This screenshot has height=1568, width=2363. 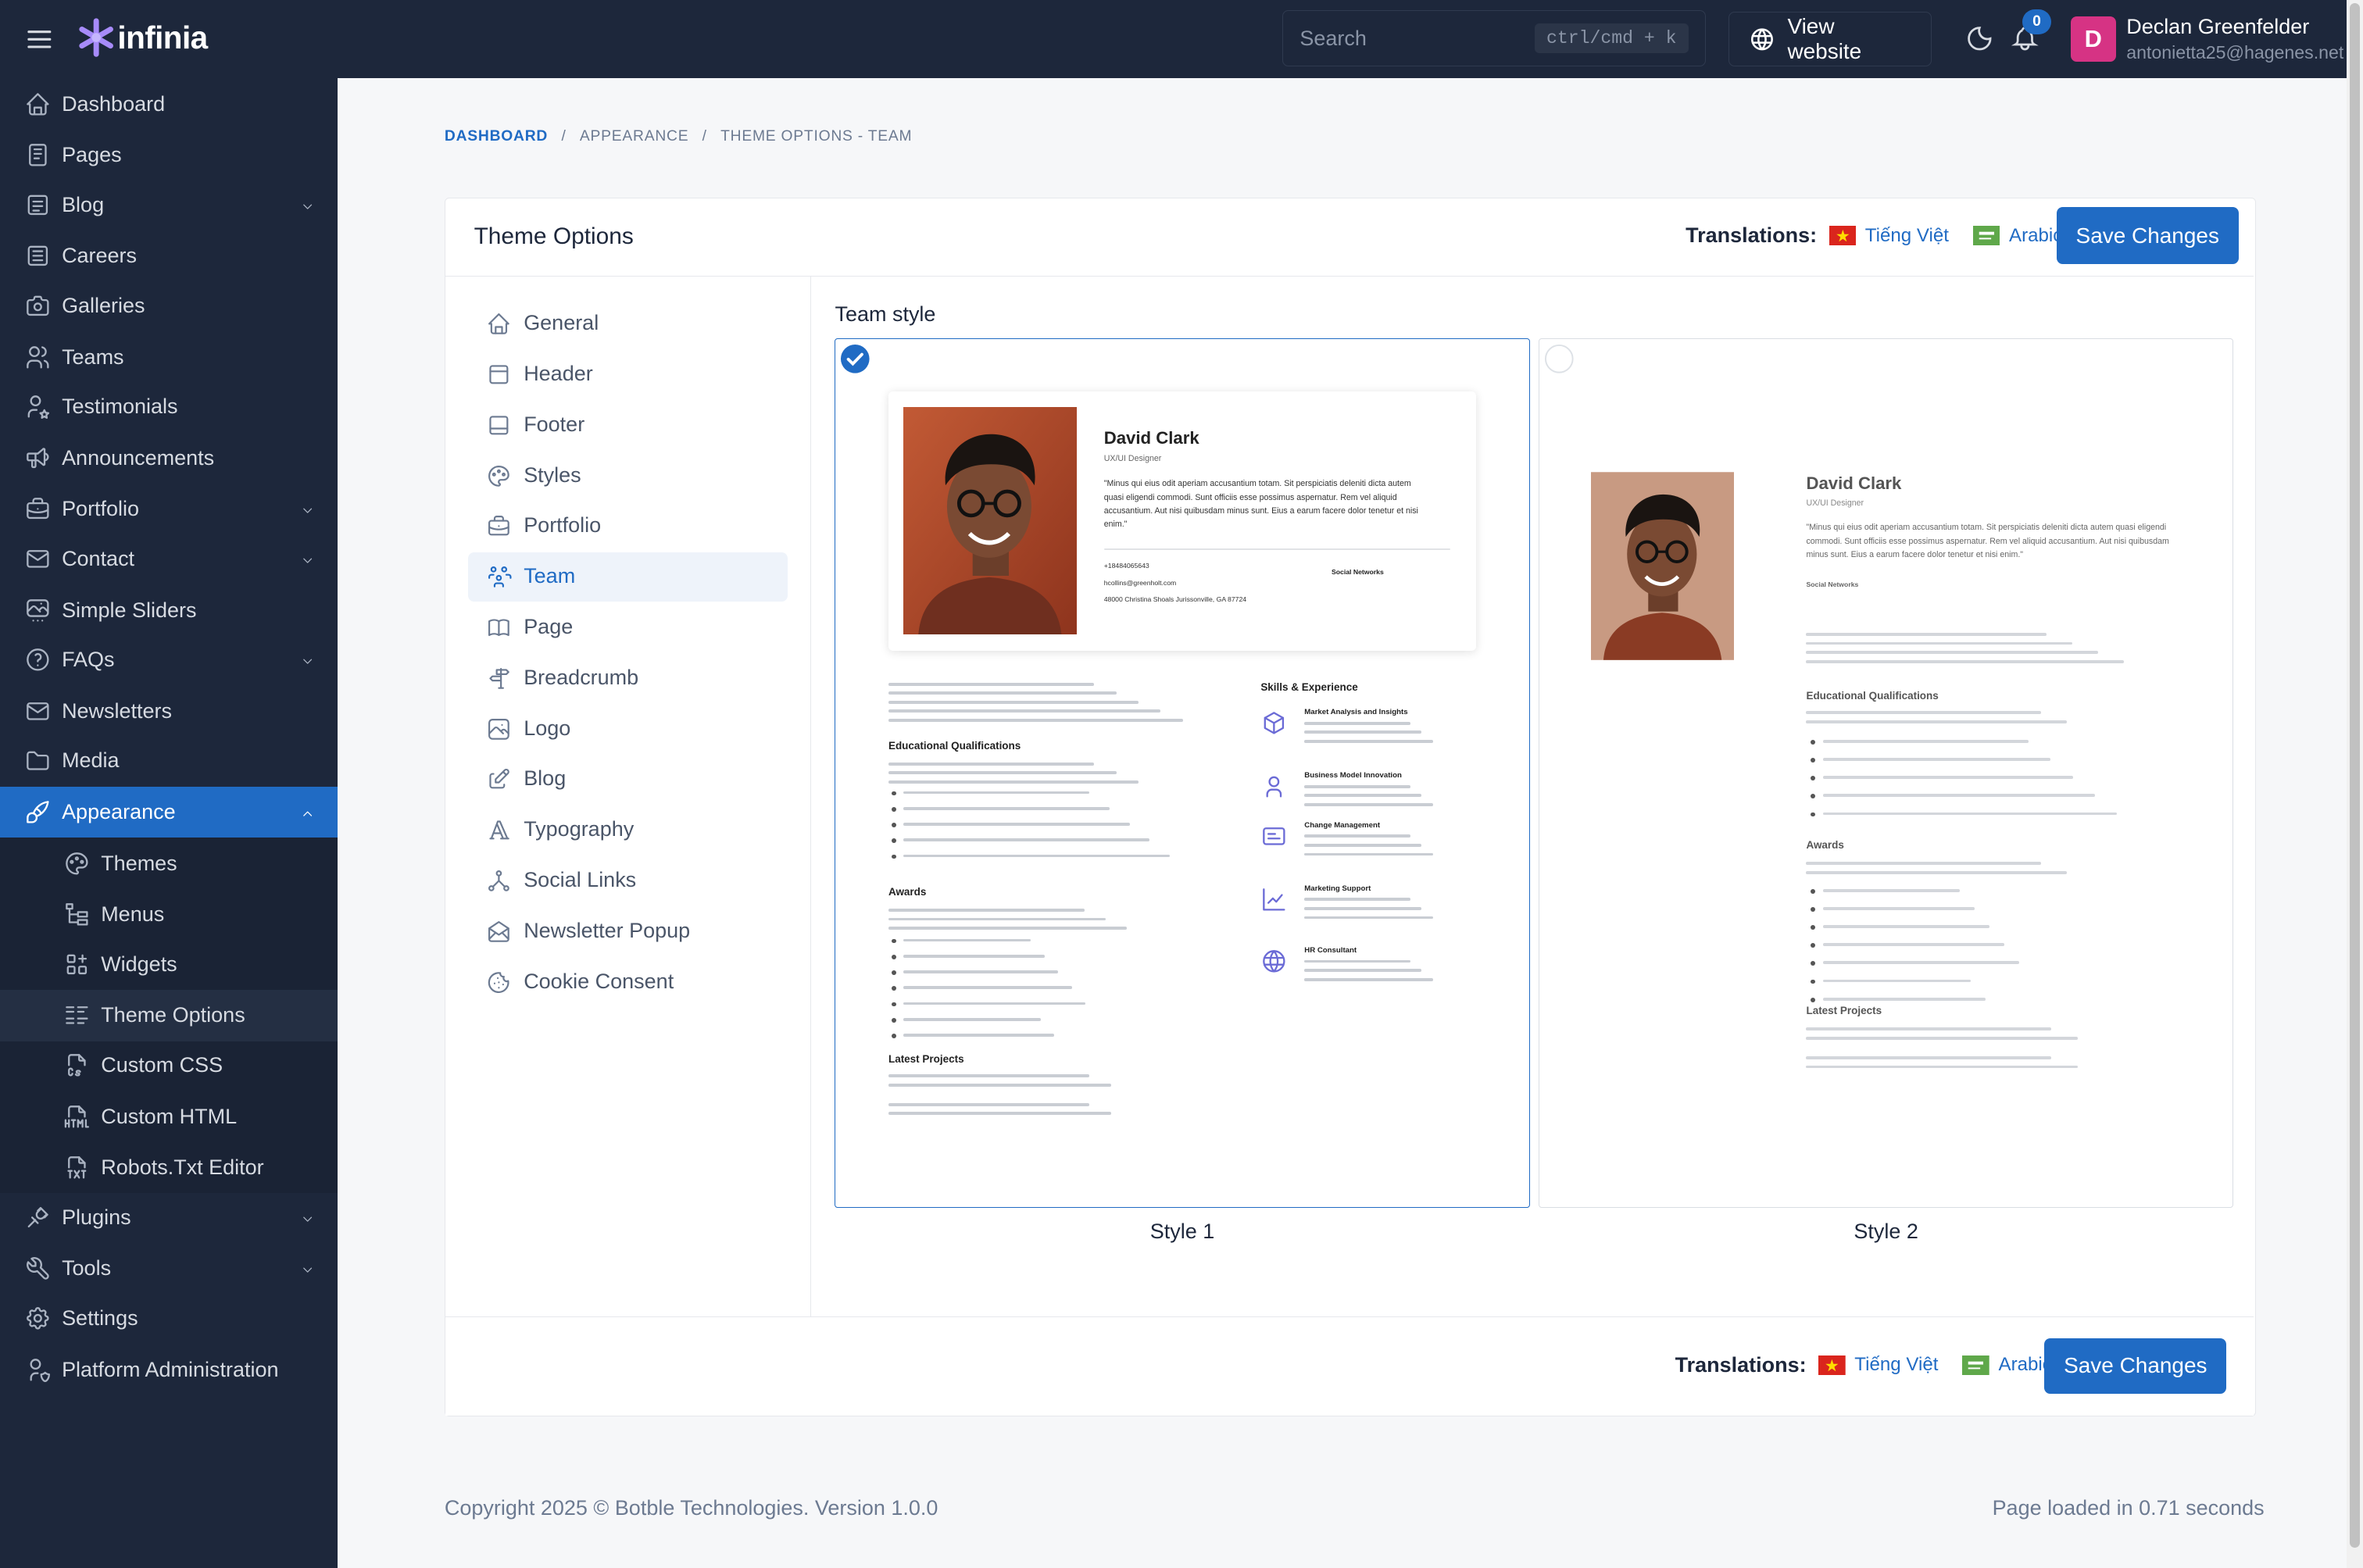 I want to click on checked-radio-icon, so click(x=855, y=359).